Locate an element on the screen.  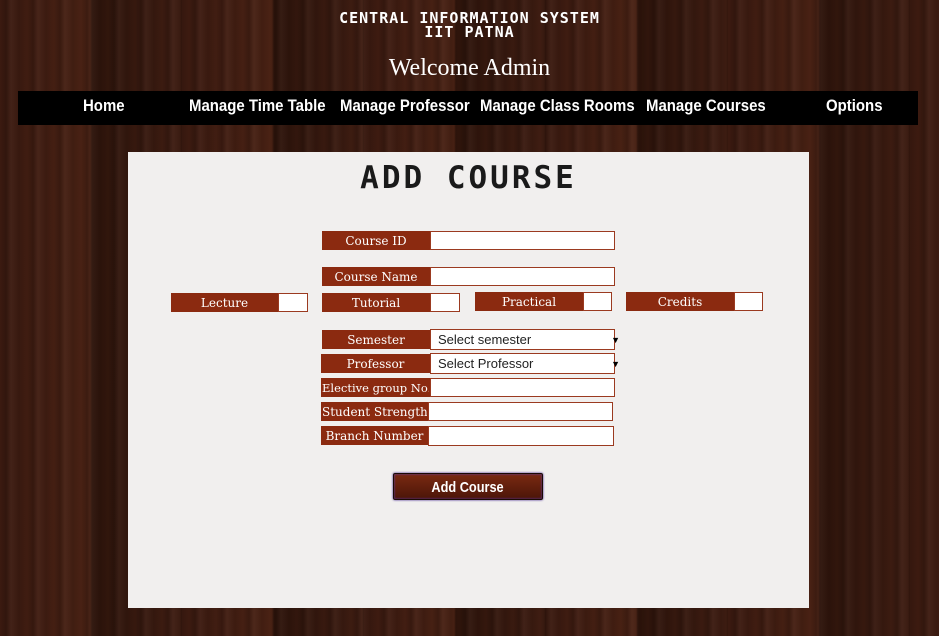
nav-manage-professor: Manage Professor is located at coordinates (405, 108).